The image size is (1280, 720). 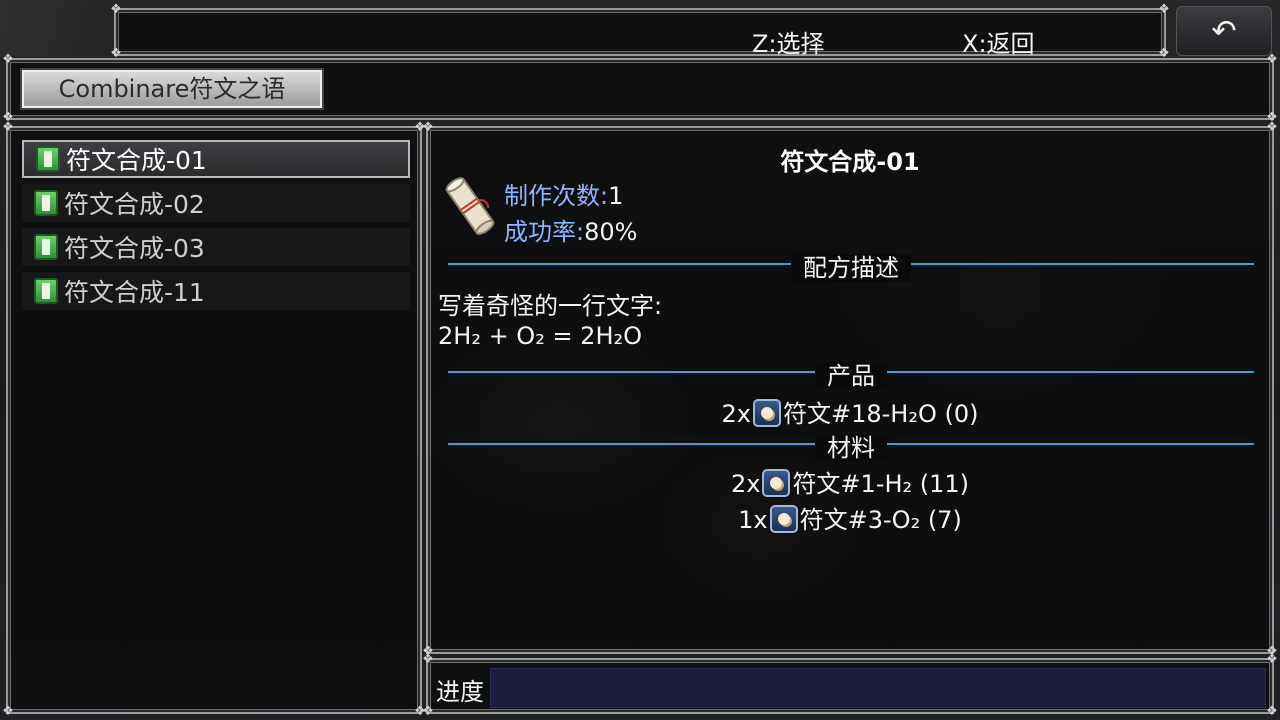 I want to click on product-name: 符文#18-H₂O (0), so click(x=880, y=414).